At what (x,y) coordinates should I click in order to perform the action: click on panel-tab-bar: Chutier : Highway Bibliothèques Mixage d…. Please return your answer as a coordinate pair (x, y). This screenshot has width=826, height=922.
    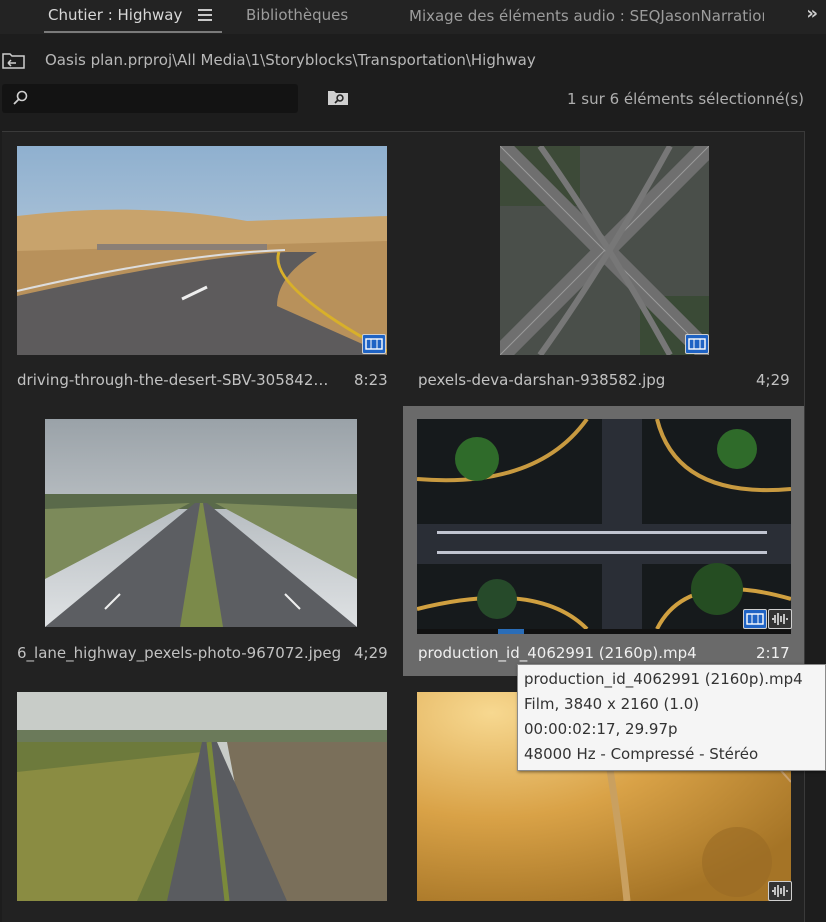
    Looking at the image, I should click on (413, 17).